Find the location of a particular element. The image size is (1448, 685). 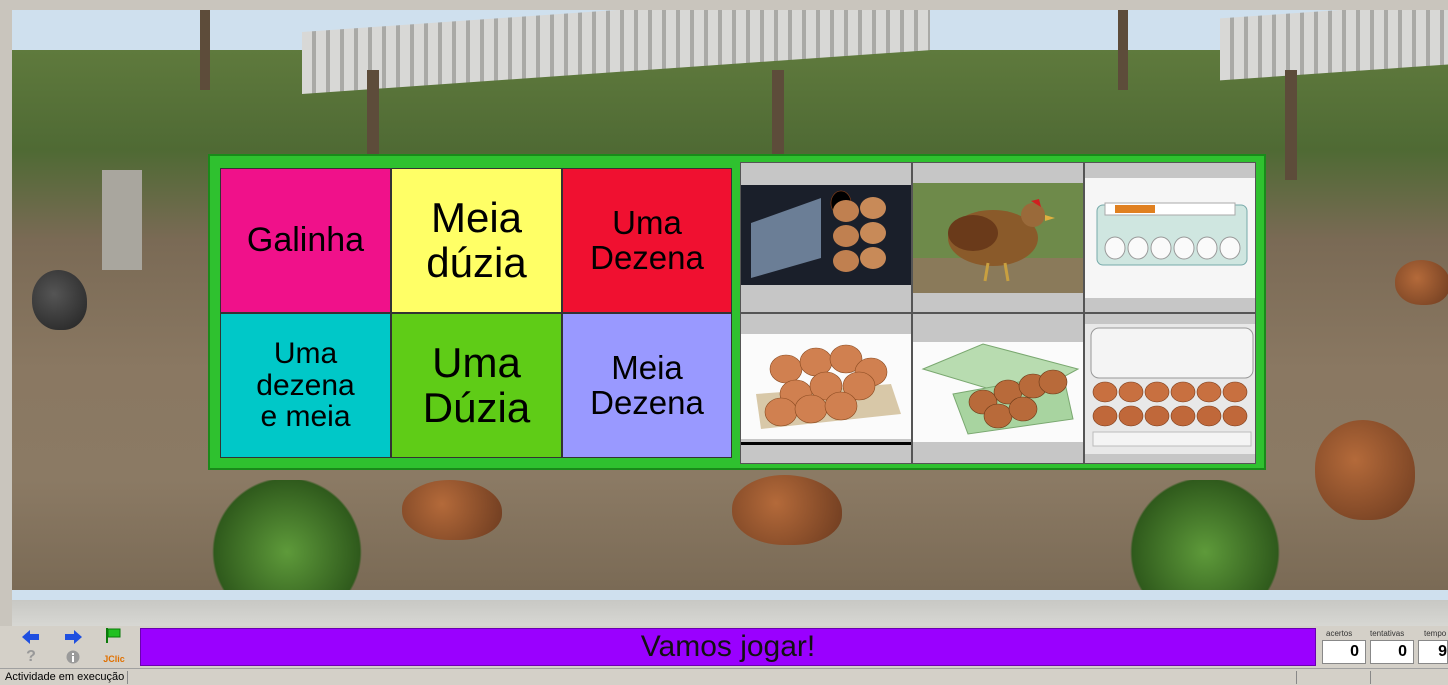

text-cell: Uma Dezena is located at coordinates (647, 240).